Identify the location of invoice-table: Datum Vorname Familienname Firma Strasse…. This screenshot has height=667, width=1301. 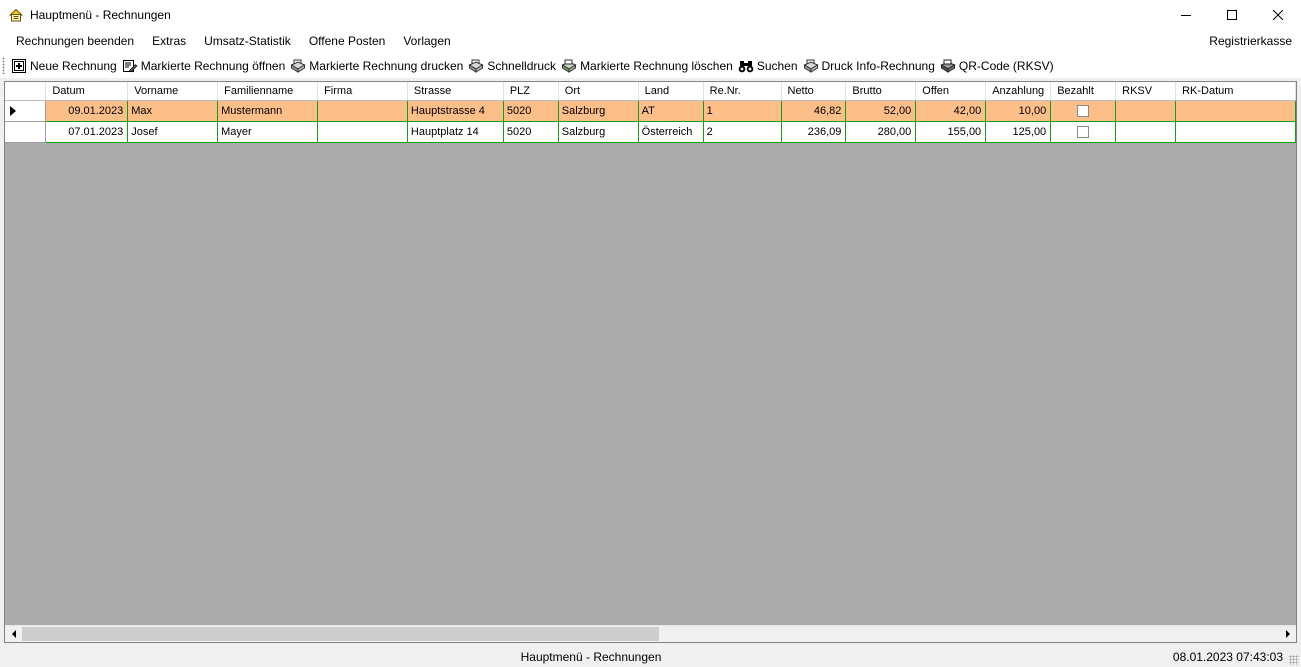
(650, 112).